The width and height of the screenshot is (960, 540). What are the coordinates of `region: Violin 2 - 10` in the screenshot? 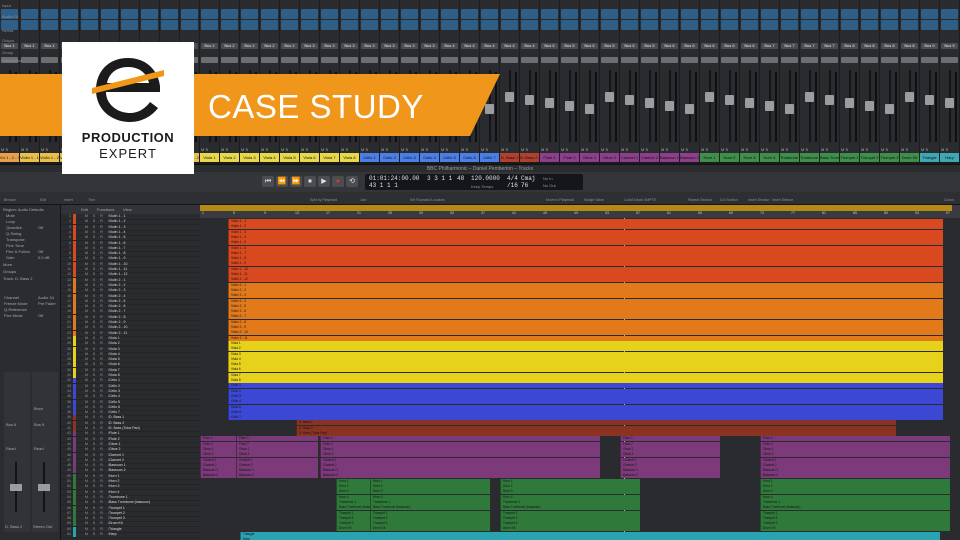 It's located at (585, 333).